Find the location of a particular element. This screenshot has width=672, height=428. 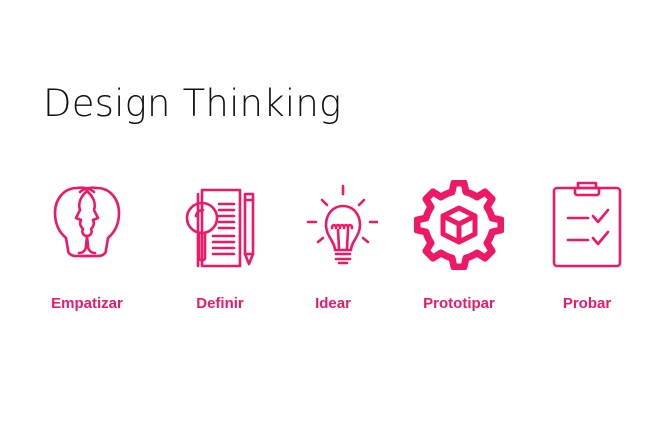

two-heads-icon is located at coordinates (87, 222).